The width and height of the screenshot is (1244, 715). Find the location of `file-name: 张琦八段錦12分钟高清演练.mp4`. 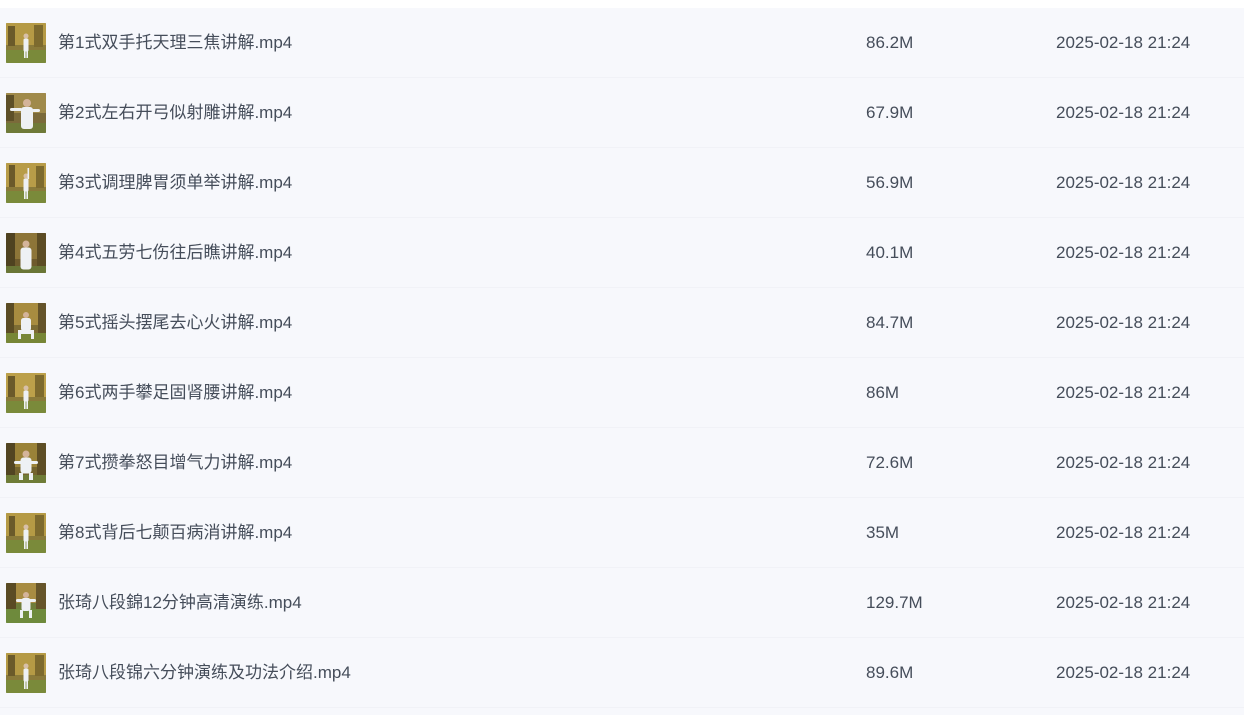

file-name: 张琦八段錦12分钟高清演练.mp4 is located at coordinates (180, 603).